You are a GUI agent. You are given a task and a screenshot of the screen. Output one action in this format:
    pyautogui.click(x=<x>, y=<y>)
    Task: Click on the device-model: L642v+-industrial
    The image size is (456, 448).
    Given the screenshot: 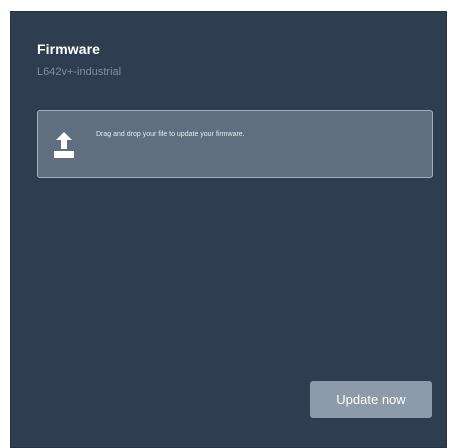 What is the action you would take?
    pyautogui.click(x=79, y=72)
    